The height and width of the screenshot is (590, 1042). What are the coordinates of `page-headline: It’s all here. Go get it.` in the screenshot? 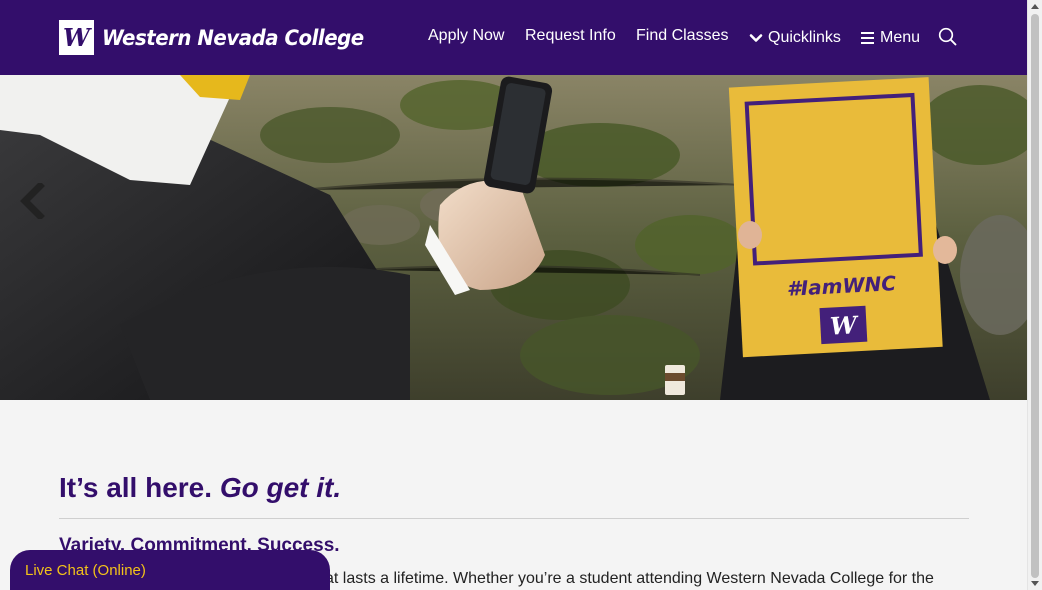 It's located at (514, 488).